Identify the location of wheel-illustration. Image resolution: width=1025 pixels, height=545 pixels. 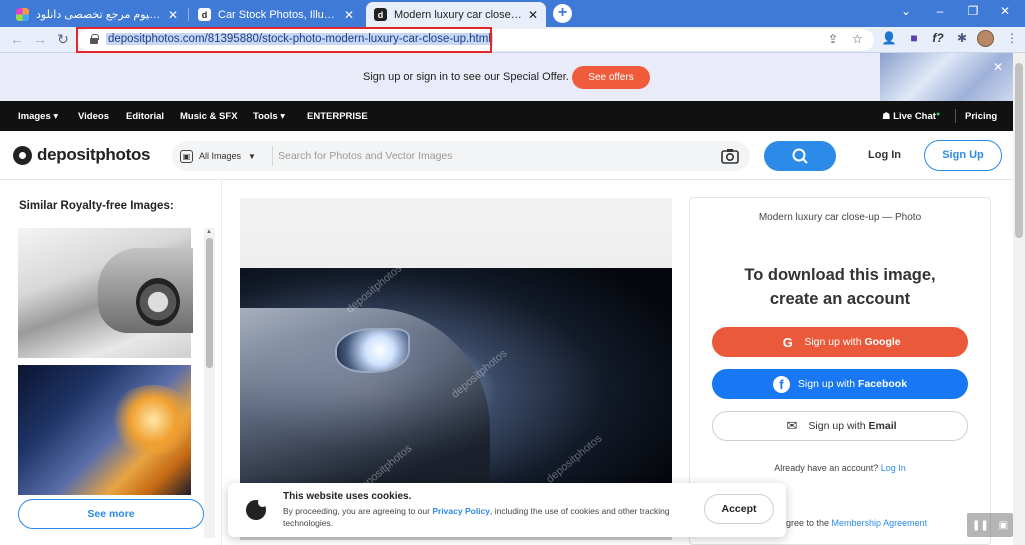
(158, 302).